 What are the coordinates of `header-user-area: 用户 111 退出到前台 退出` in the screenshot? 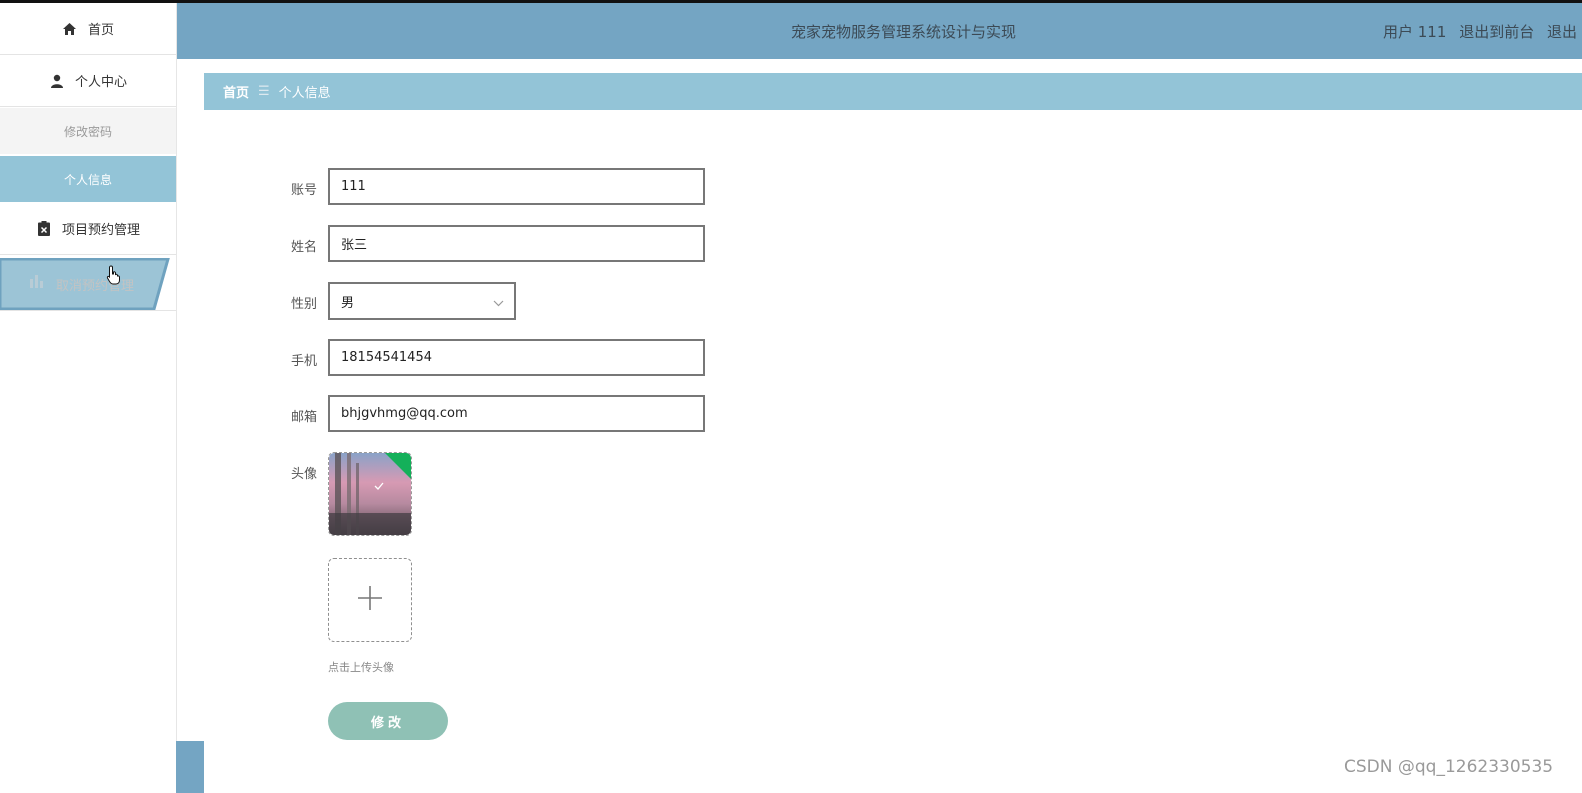 It's located at (1482, 31).